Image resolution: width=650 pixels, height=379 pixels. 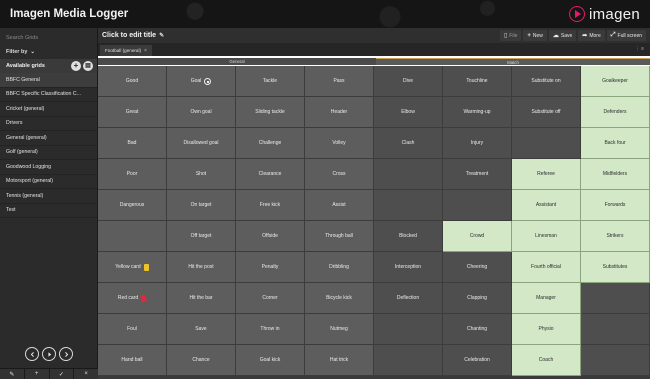 I want to click on sidebar-grid-item: Golf (general), so click(x=48, y=153).